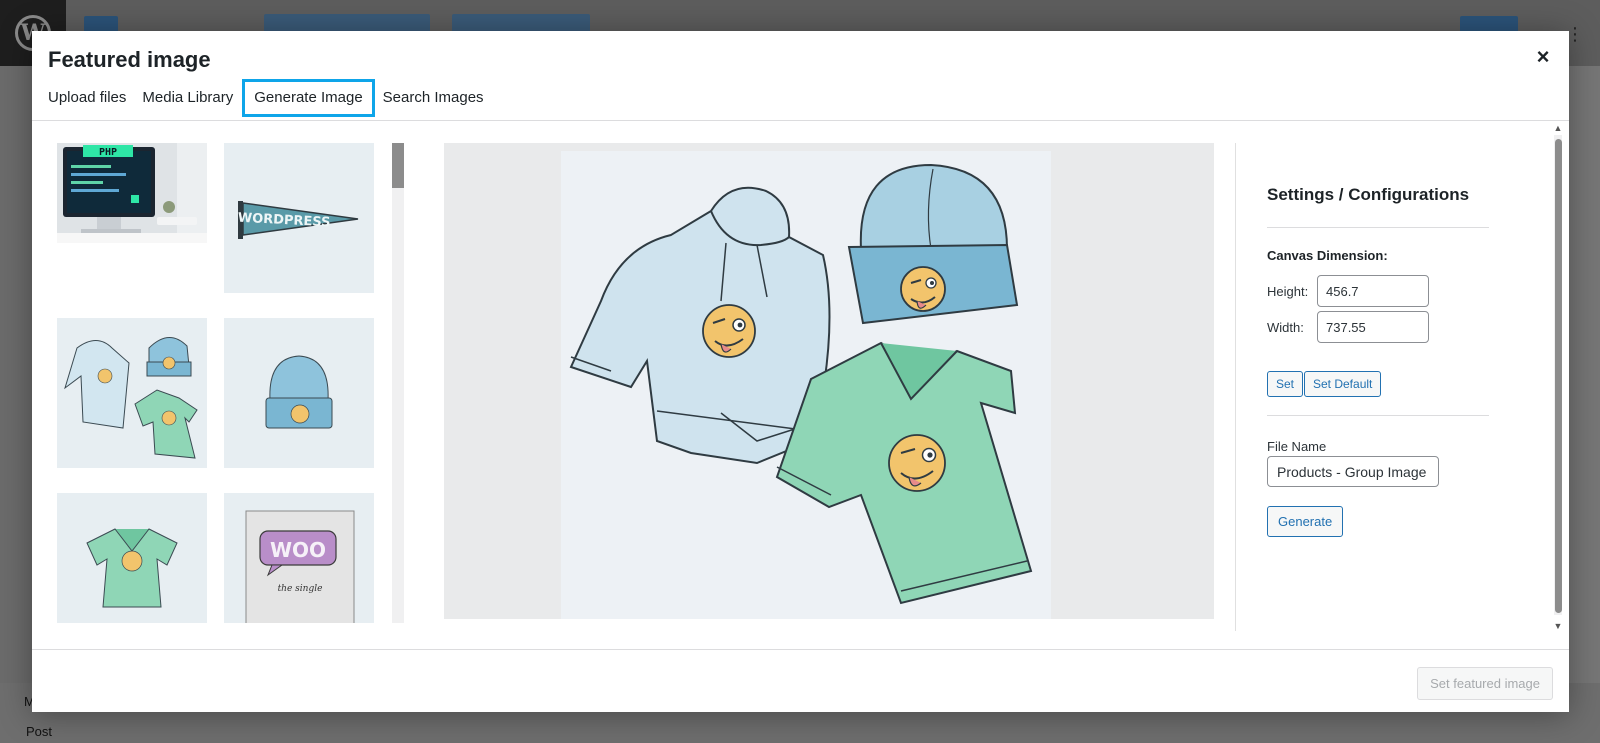 This screenshot has width=1600, height=743. What do you see at coordinates (1558, 128) in the screenshot?
I see `scroll-up-arrow-icon: ▲` at bounding box center [1558, 128].